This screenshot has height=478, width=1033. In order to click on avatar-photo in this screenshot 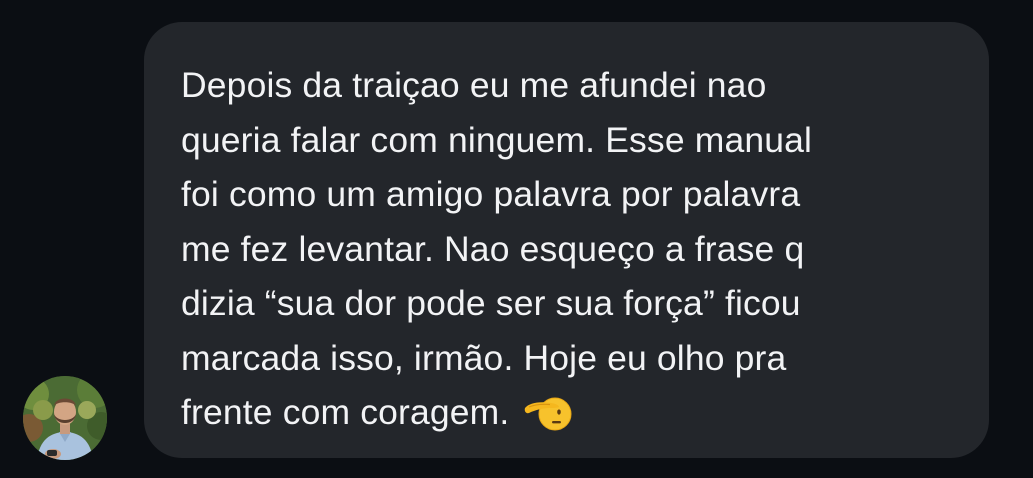, I will do `click(65, 418)`.